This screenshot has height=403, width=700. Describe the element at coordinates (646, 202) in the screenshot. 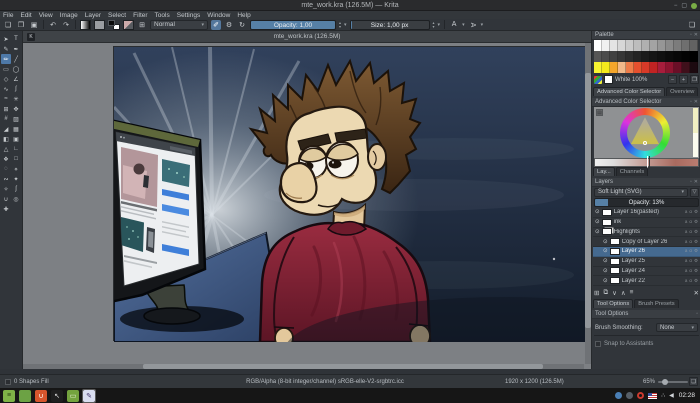

I see `layer-opacity-slider: Opacity: 13%` at that location.